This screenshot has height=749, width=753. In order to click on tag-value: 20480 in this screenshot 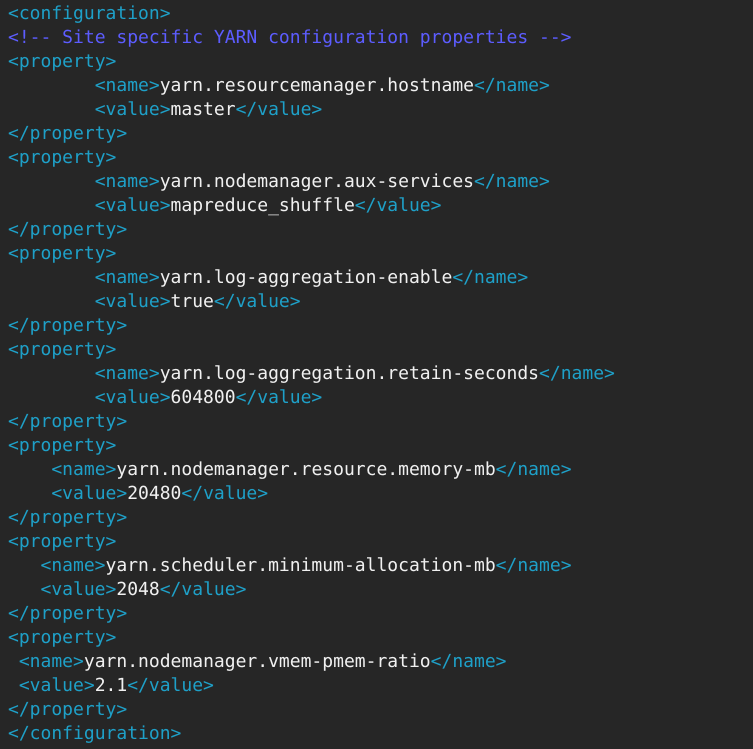, I will do `click(154, 493)`.